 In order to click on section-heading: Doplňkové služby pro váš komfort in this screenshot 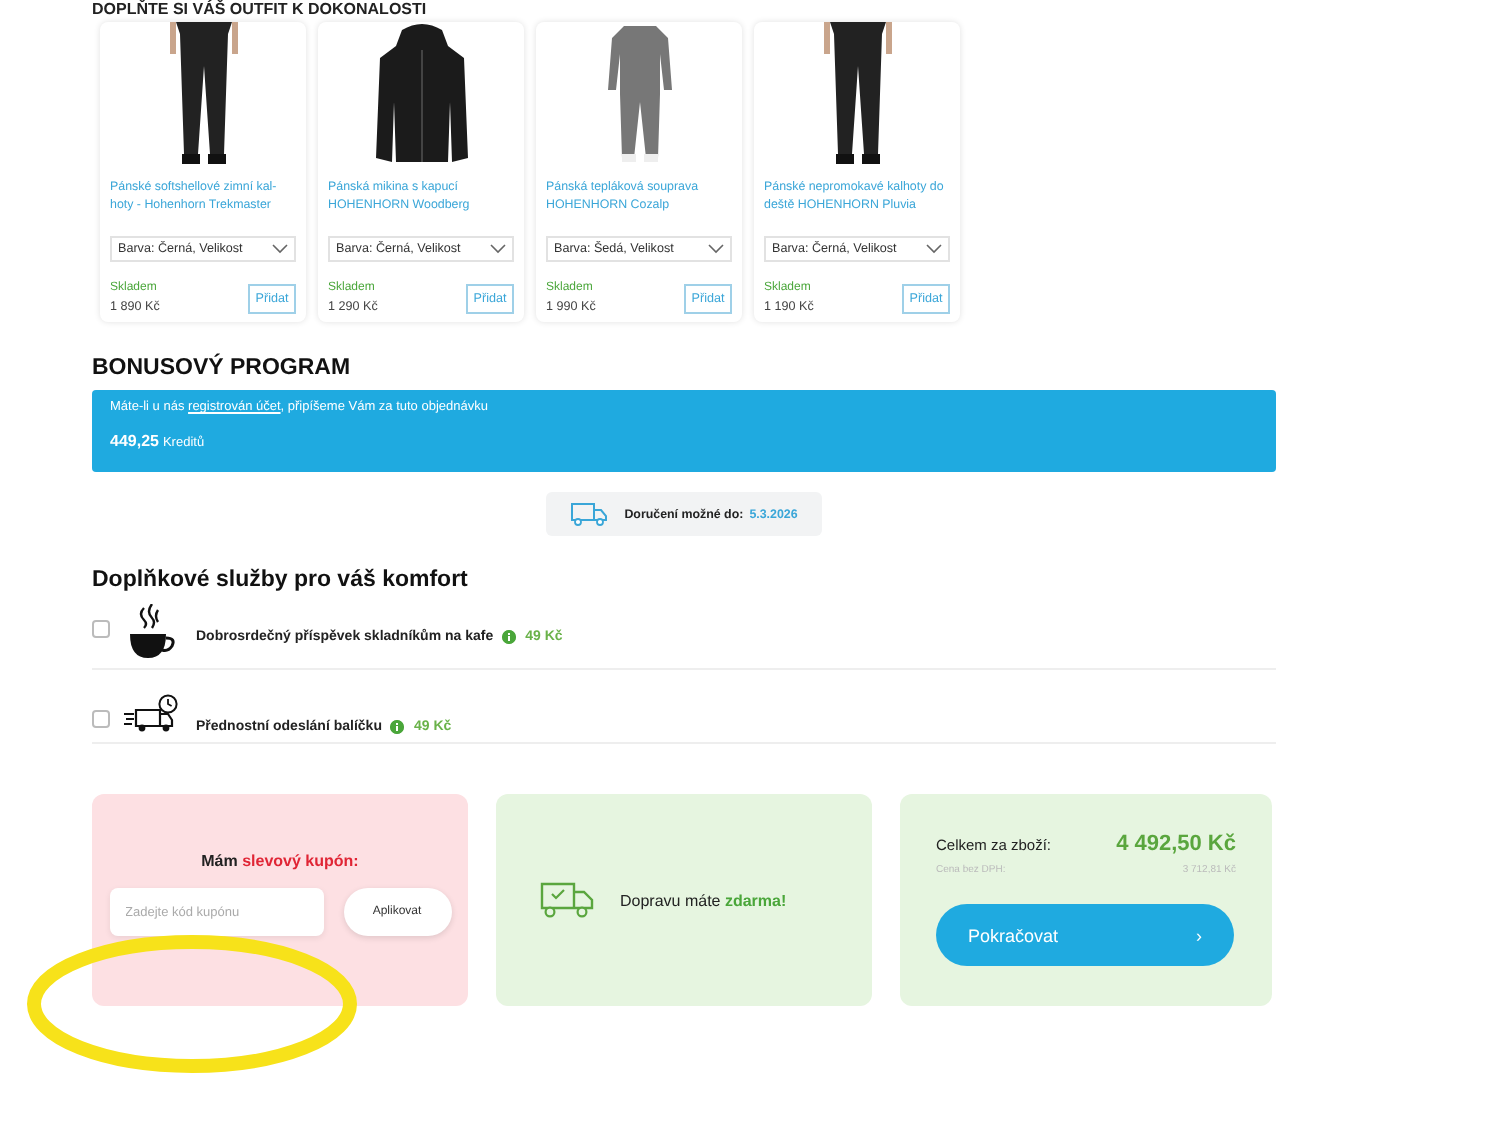, I will do `click(281, 580)`.